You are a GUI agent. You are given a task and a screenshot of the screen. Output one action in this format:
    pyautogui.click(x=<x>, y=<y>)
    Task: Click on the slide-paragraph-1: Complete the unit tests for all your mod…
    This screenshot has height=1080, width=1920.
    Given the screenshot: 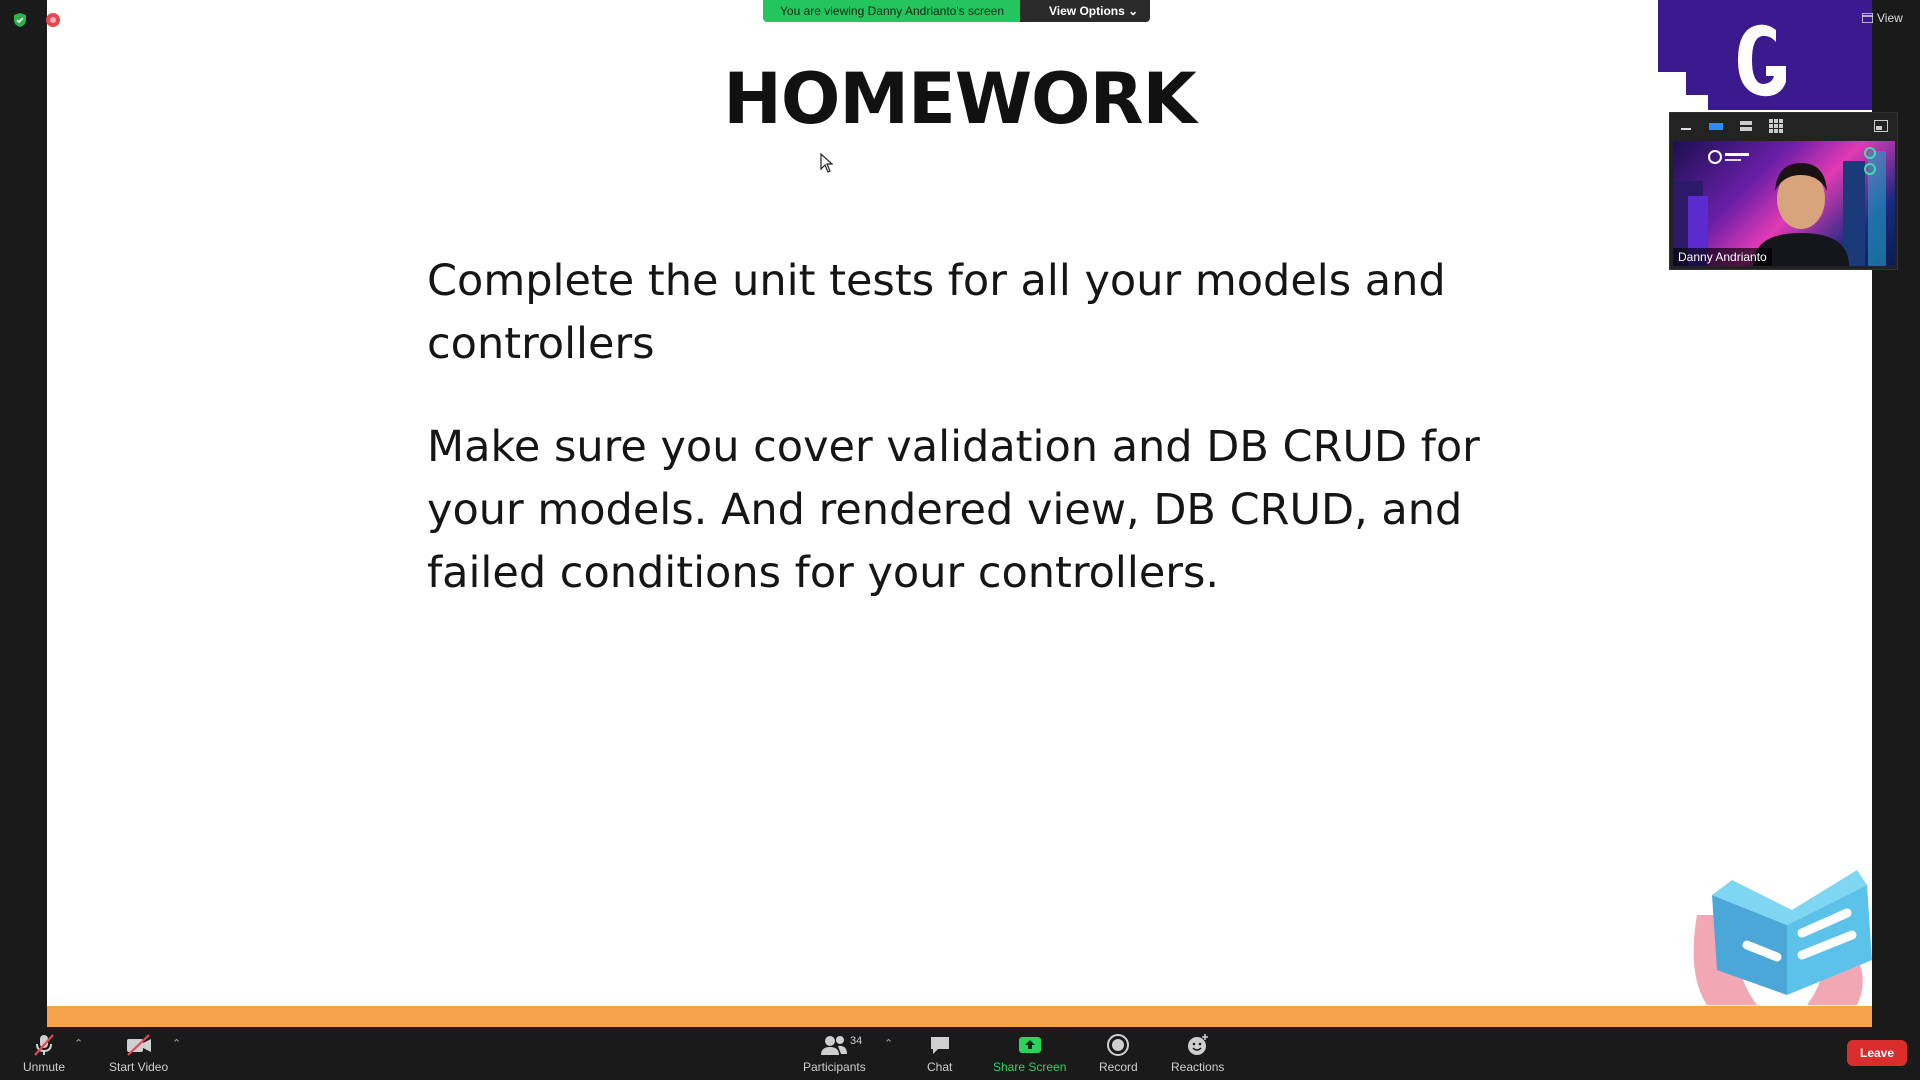 What is the action you would take?
    pyautogui.click(x=936, y=312)
    